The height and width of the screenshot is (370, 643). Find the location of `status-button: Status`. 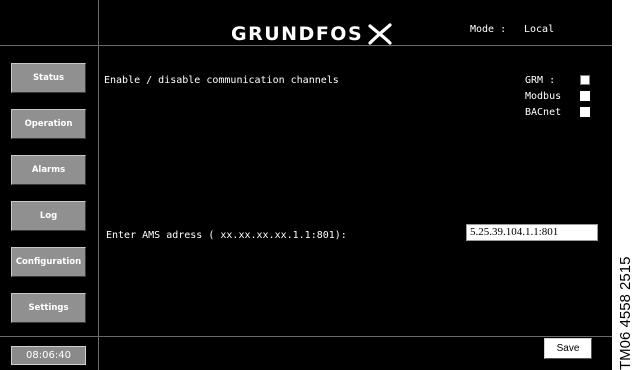

status-button: Status is located at coordinates (48, 78).